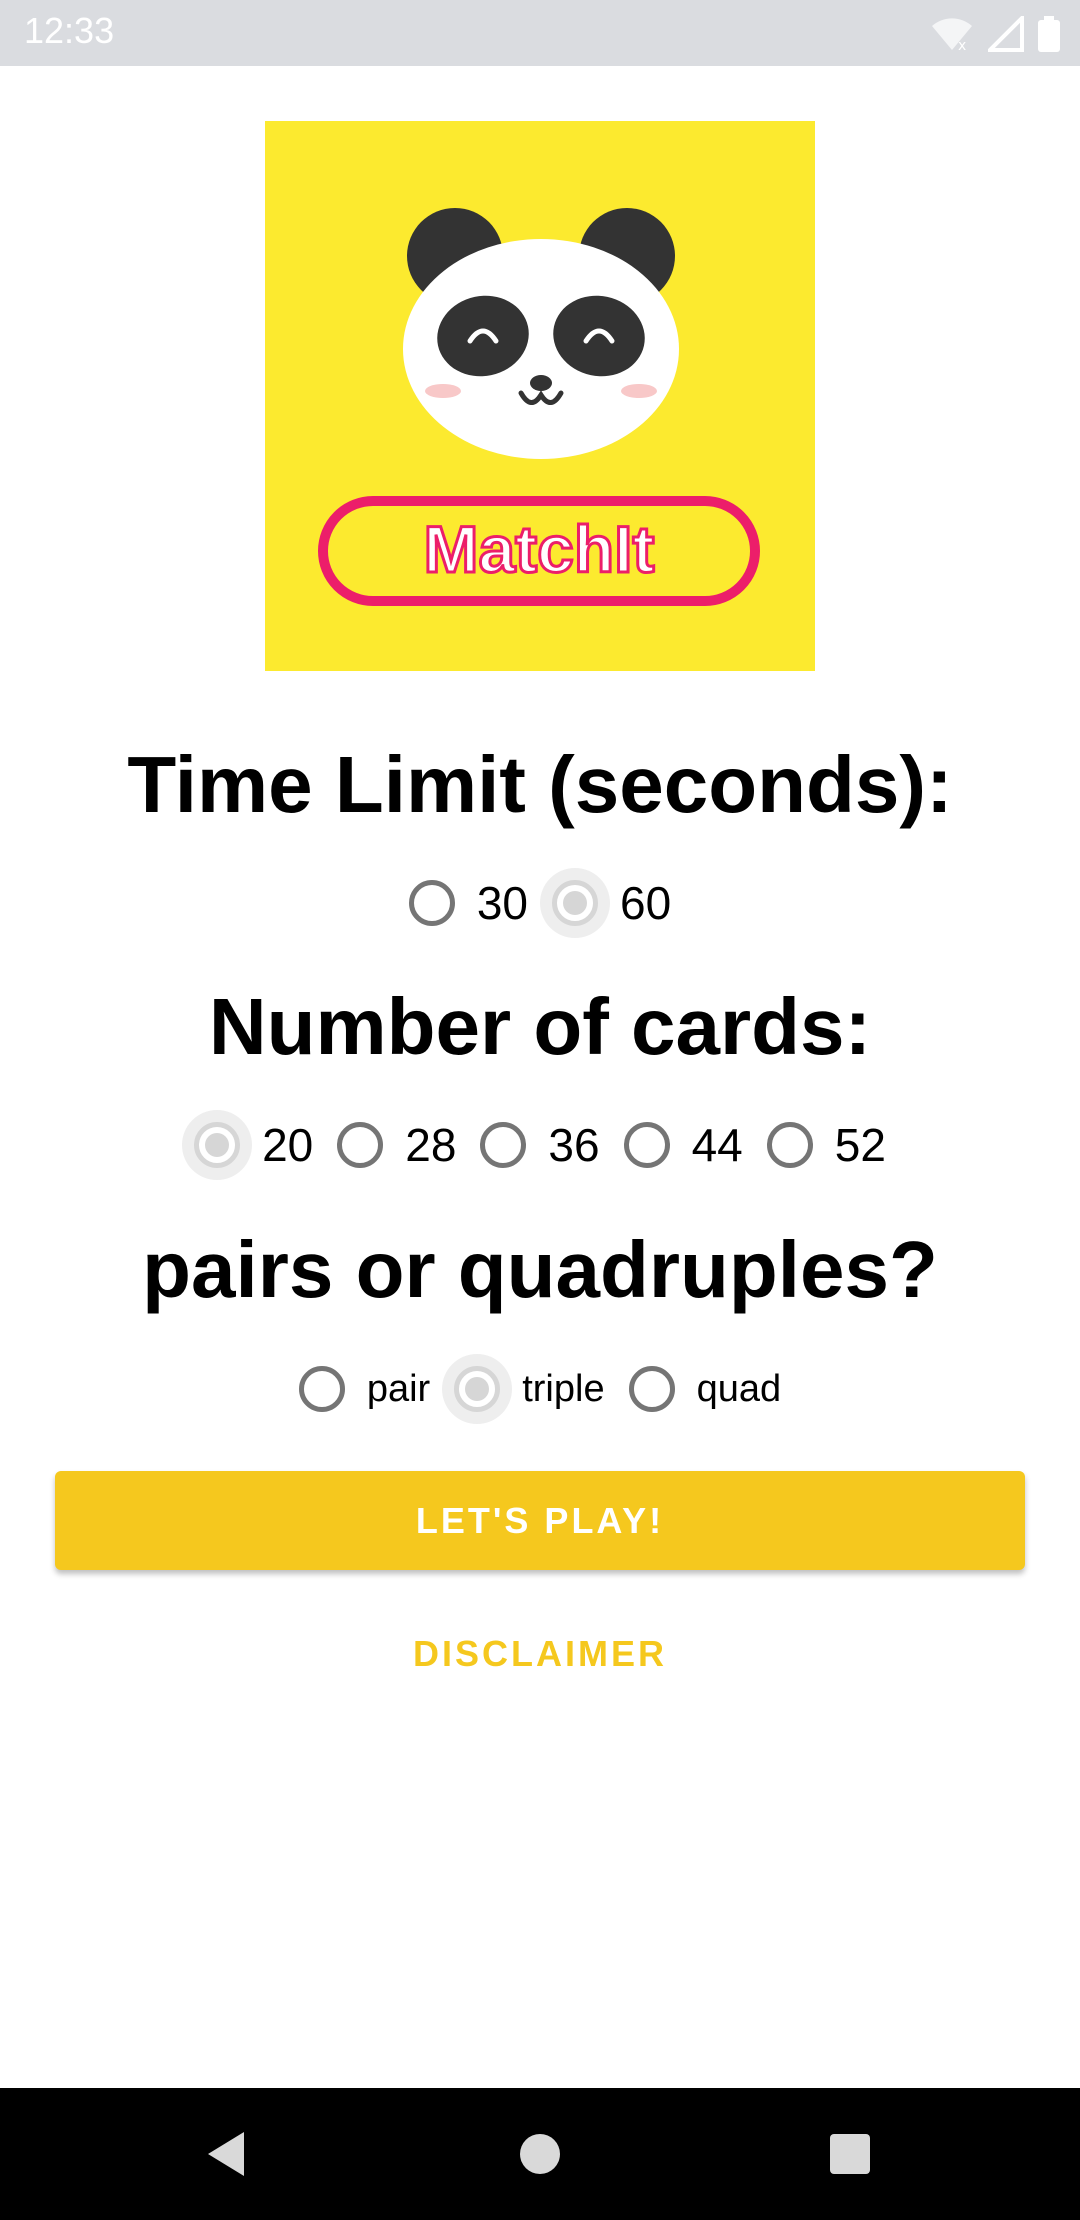  What do you see at coordinates (431, 1145) in the screenshot?
I see `cards-label-28: 28` at bounding box center [431, 1145].